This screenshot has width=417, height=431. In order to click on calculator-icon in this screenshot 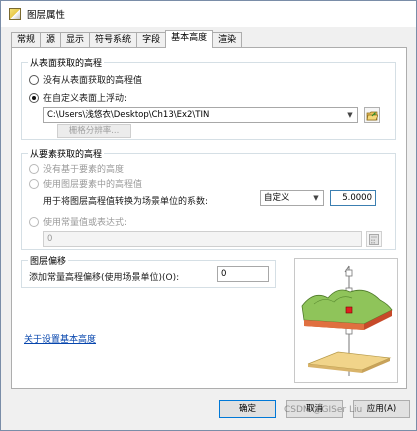, I will do `click(374, 239)`.